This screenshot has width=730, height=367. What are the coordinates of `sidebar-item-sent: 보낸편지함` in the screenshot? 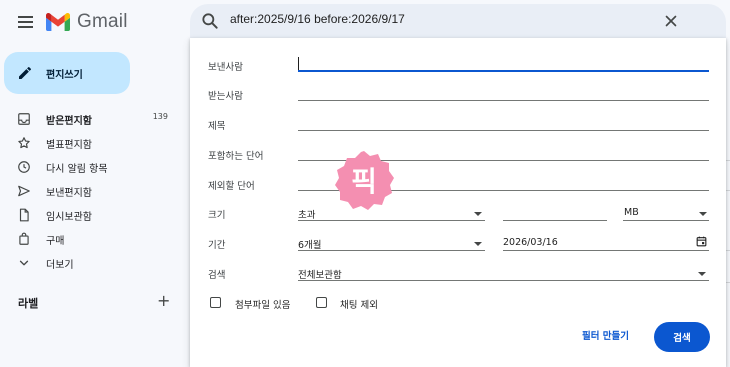 It's located at (90, 191).